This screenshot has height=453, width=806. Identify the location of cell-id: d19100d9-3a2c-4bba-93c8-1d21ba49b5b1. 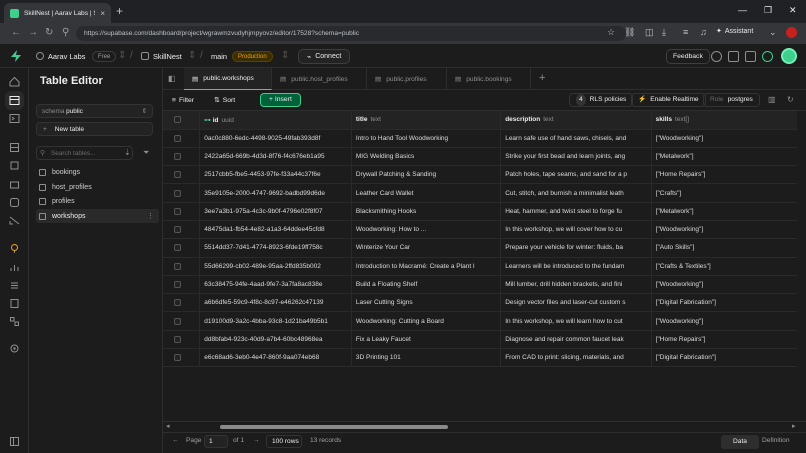
(275, 321).